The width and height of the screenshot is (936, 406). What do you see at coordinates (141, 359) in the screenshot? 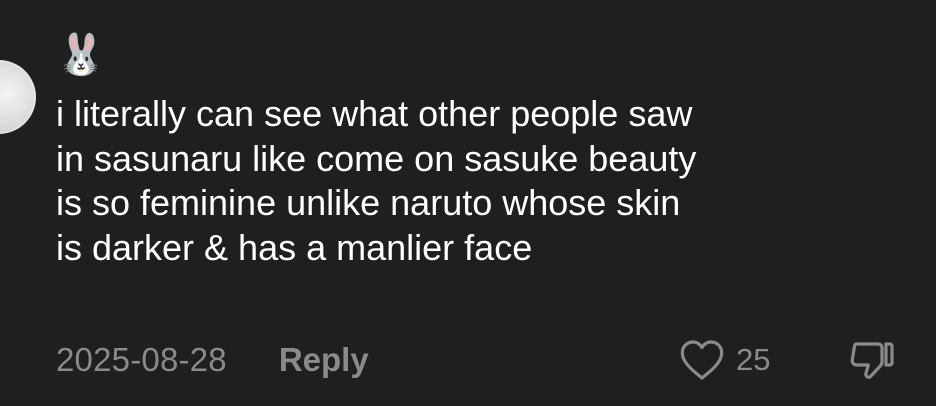
I see `comment-date: 2025-08-28` at bounding box center [141, 359].